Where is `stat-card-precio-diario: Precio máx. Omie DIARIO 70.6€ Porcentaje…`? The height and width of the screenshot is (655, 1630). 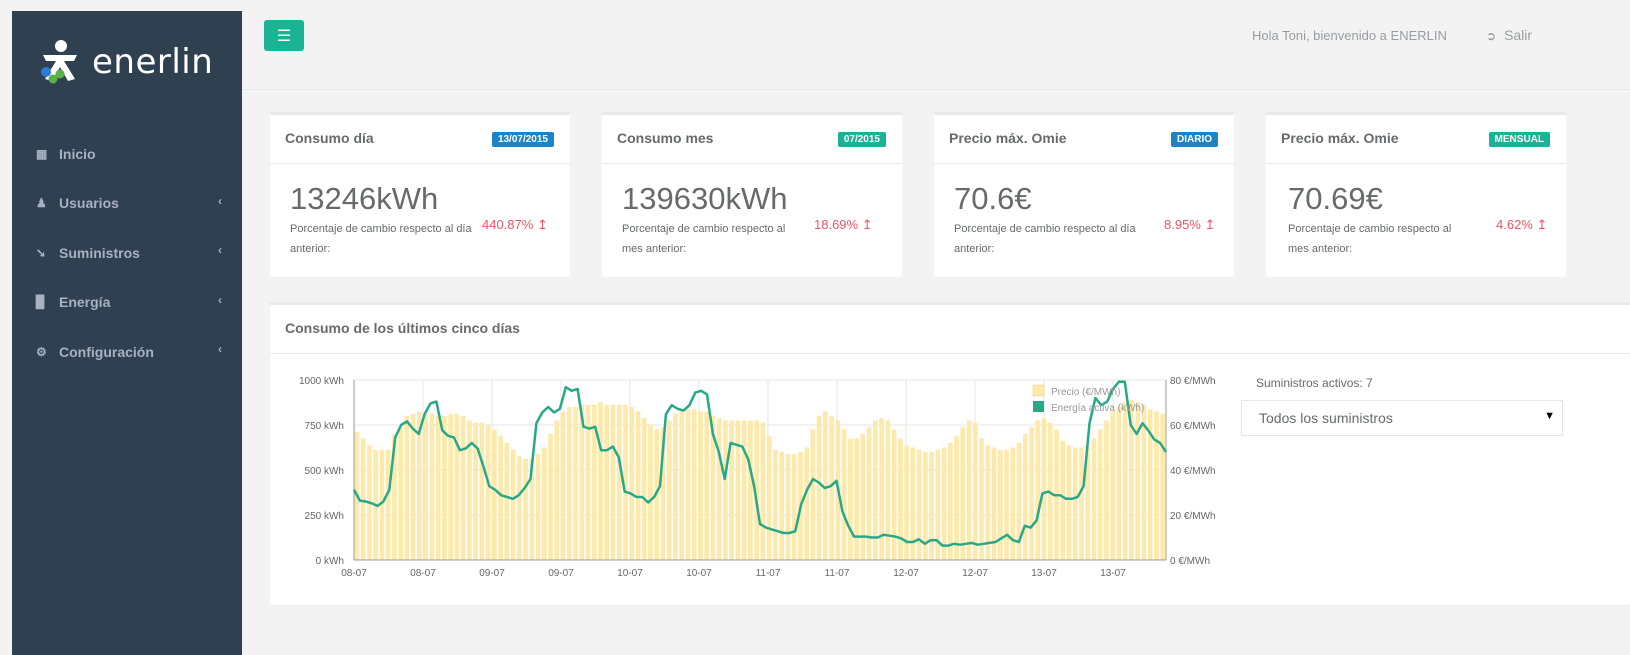
stat-card-precio-diario: Precio máx. Omie DIARIO 70.6€ Porcentaje… is located at coordinates (1084, 194).